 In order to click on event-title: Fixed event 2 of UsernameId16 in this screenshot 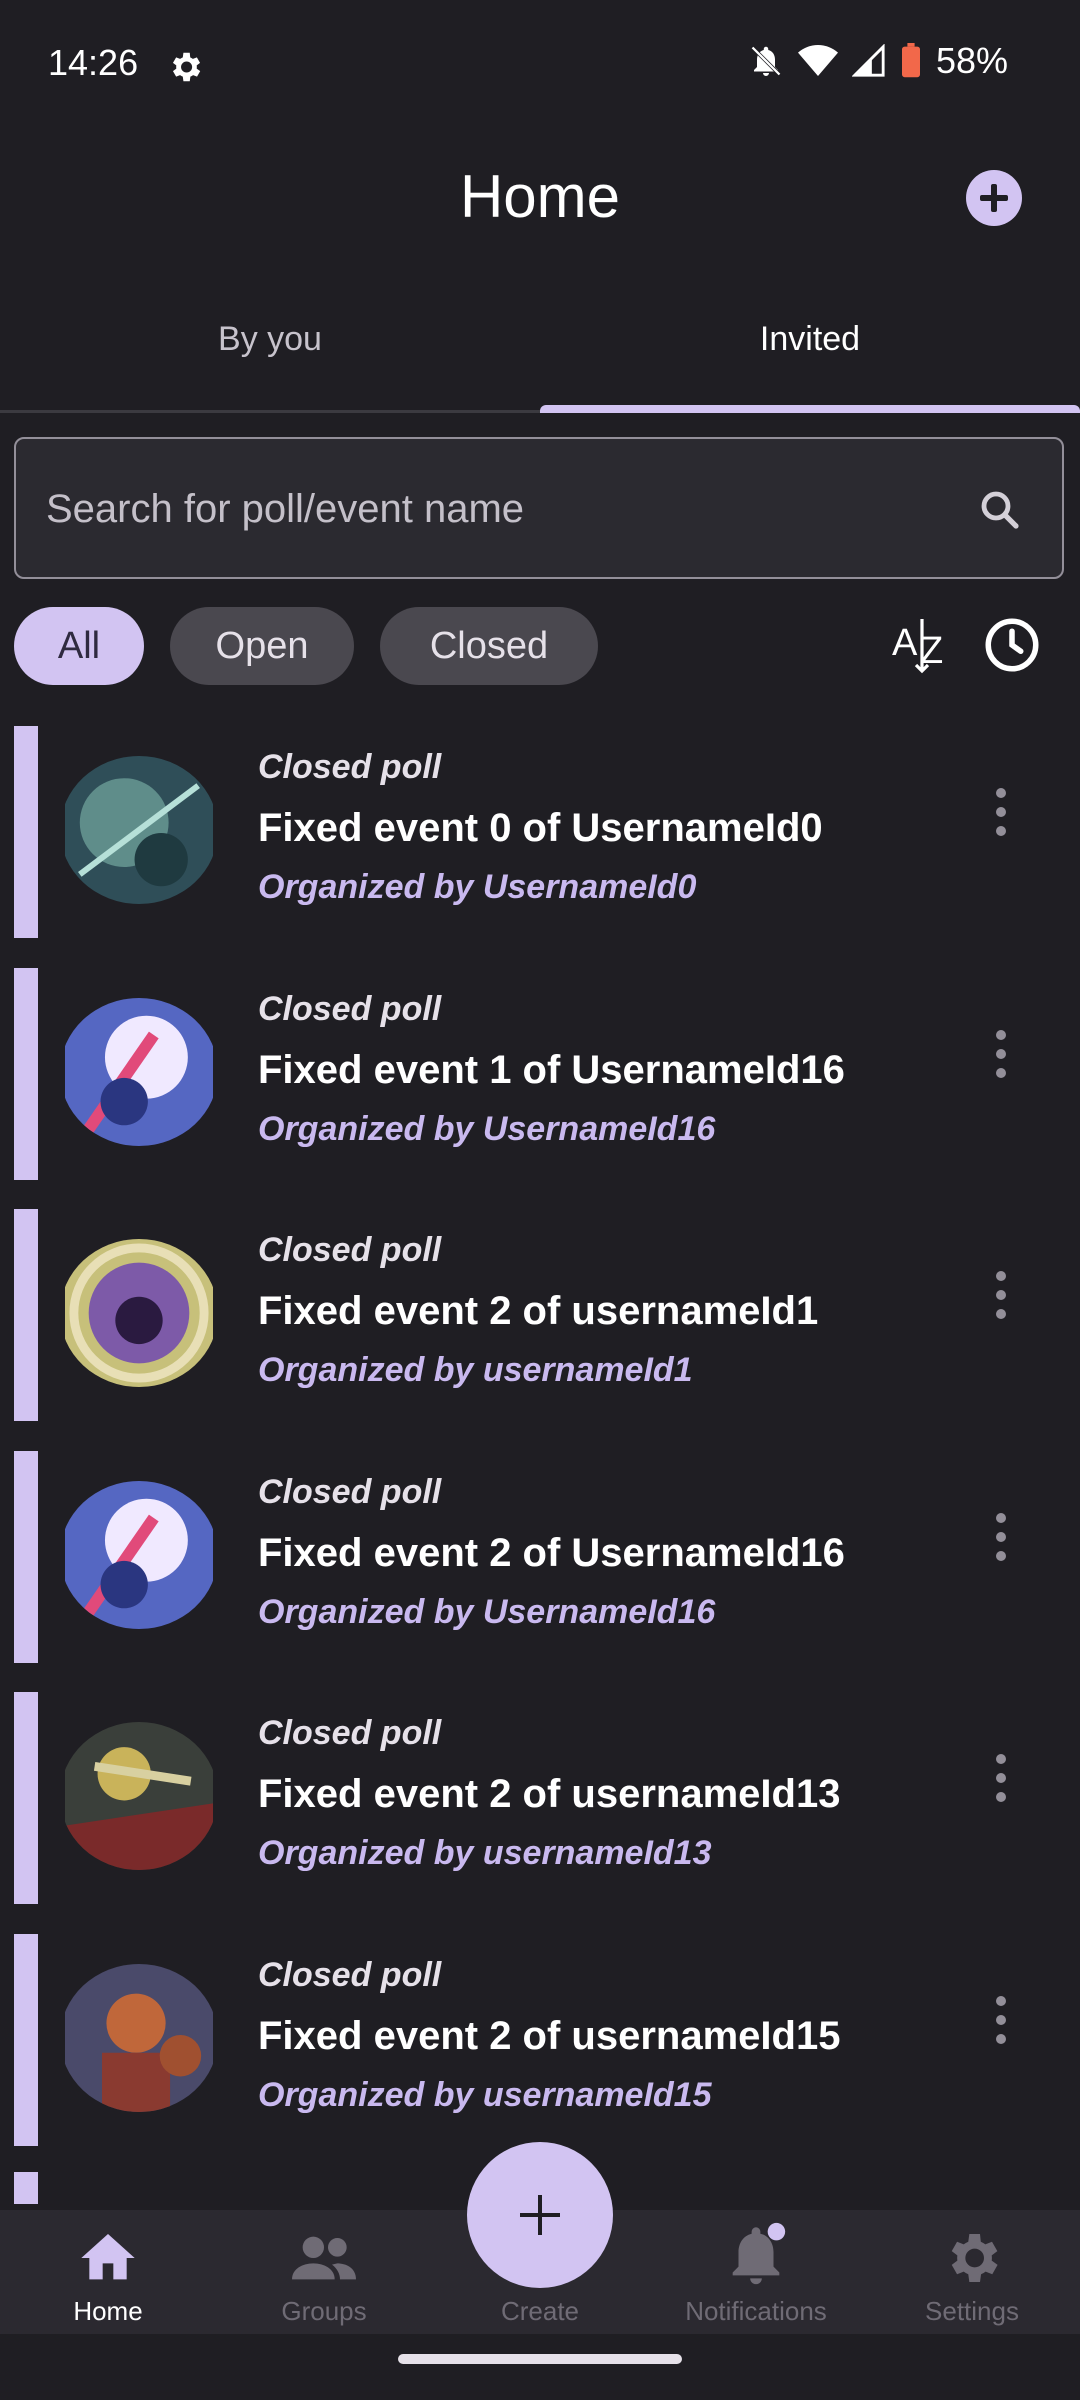, I will do `click(551, 1553)`.